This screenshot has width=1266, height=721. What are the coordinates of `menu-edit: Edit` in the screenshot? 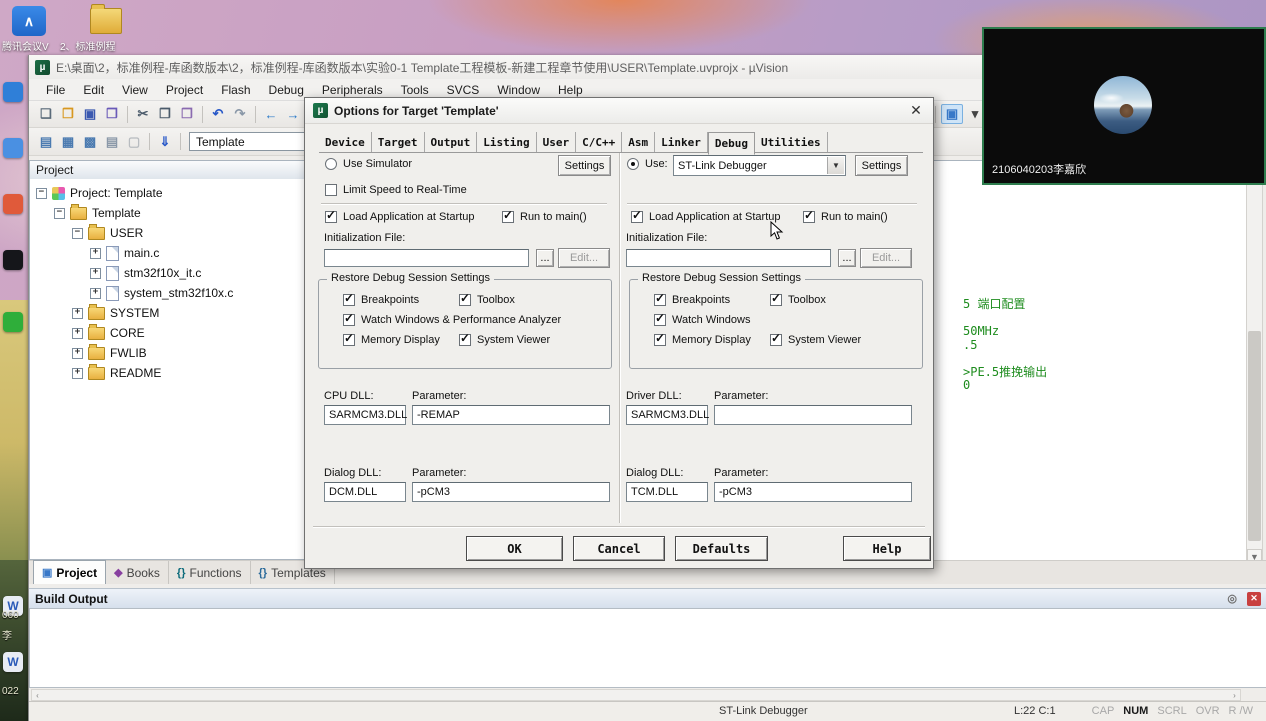 It's located at (93, 90).